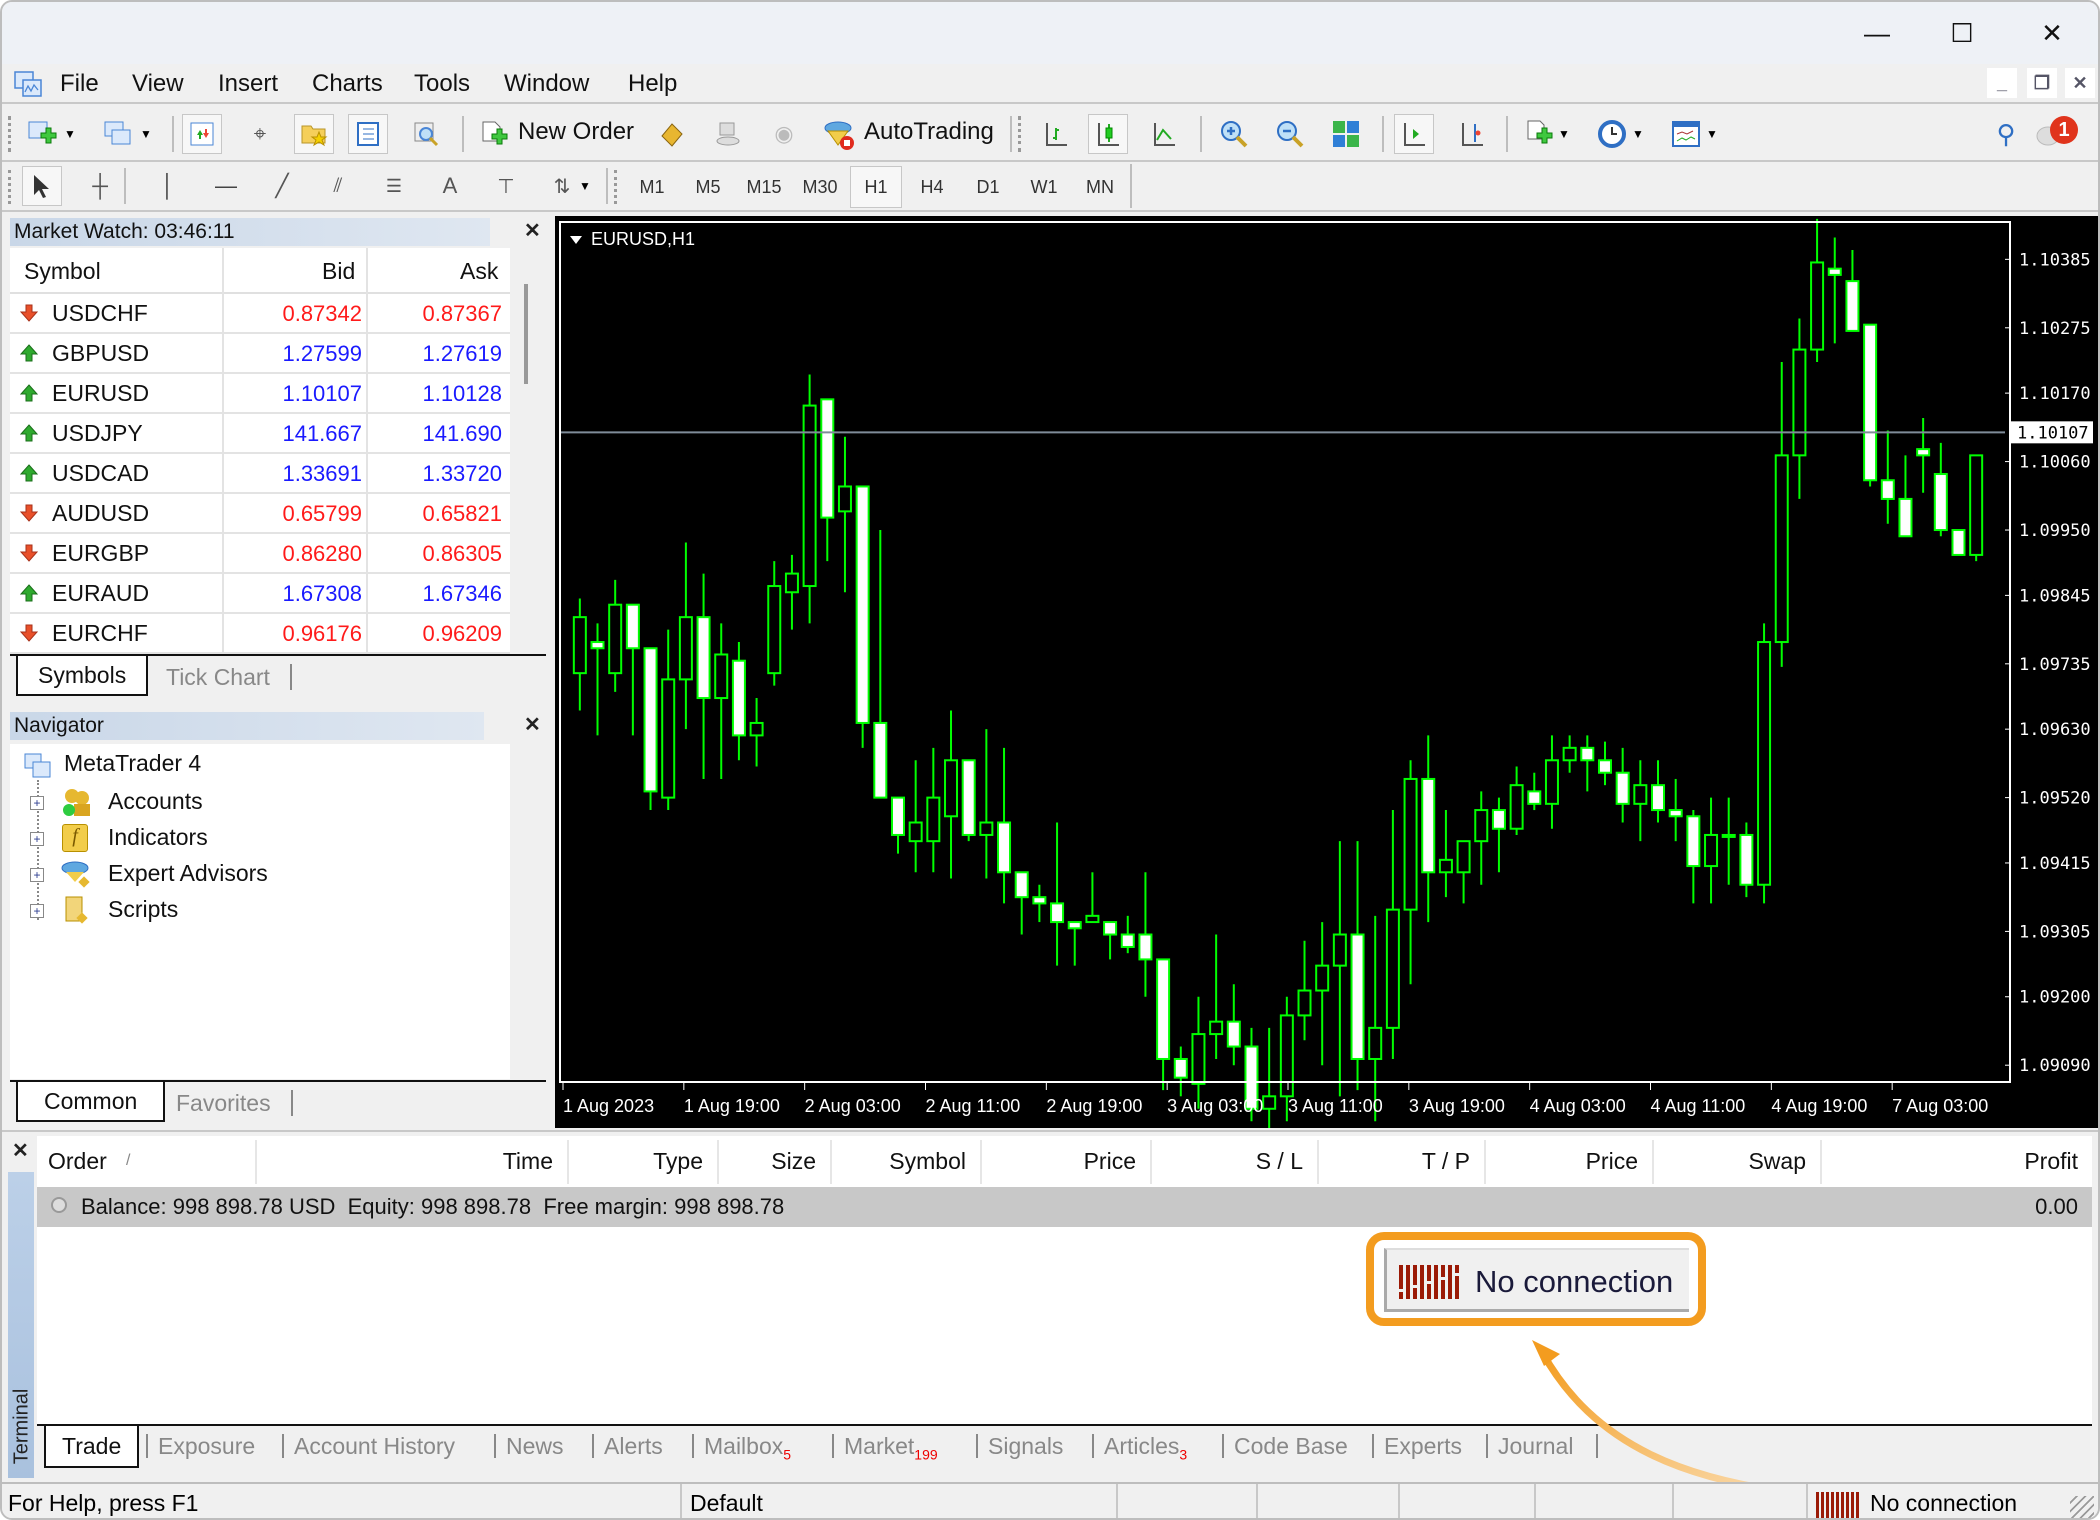 The image size is (2100, 1520). I want to click on status-profile: Default, so click(726, 1503).